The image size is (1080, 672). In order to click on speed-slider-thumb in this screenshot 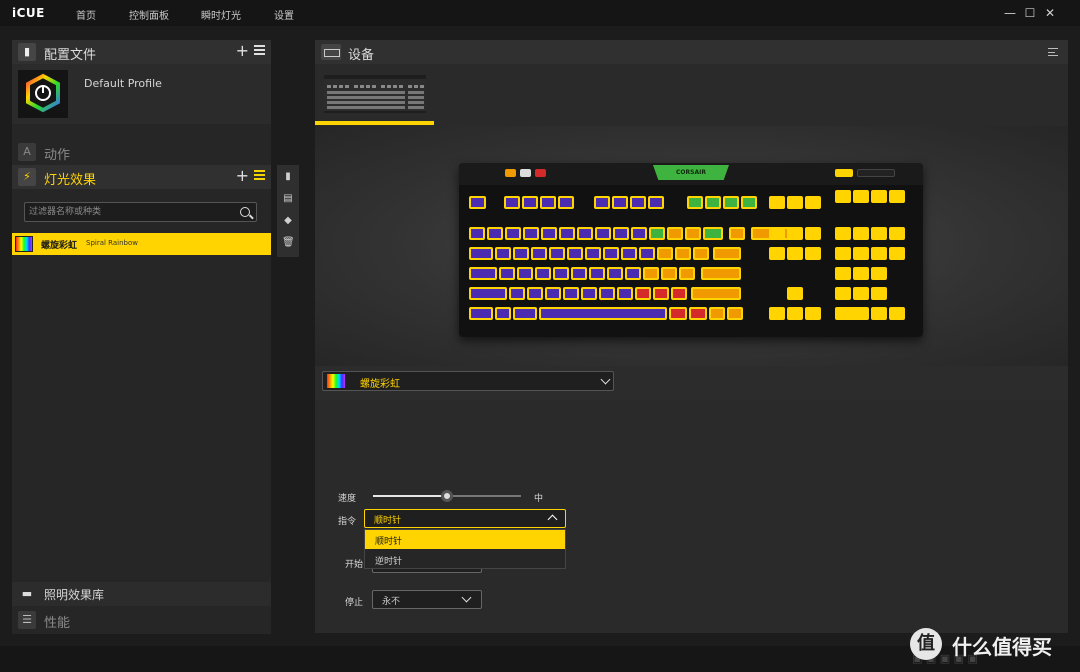, I will do `click(447, 496)`.